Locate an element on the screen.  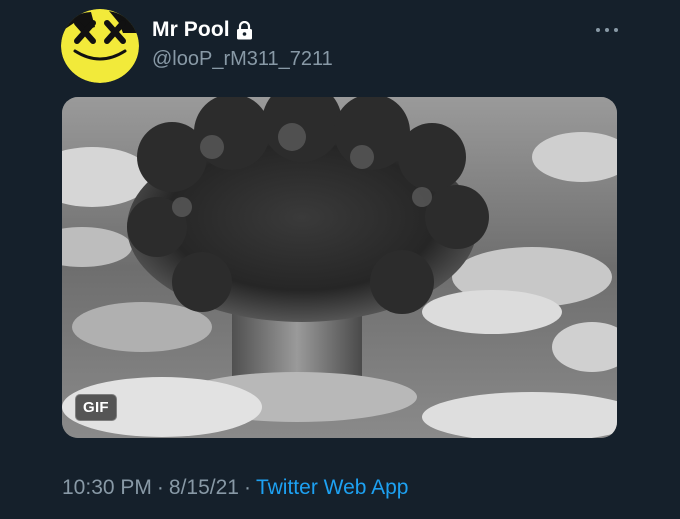
tweet-date: 8/15/21 is located at coordinates (204, 487).